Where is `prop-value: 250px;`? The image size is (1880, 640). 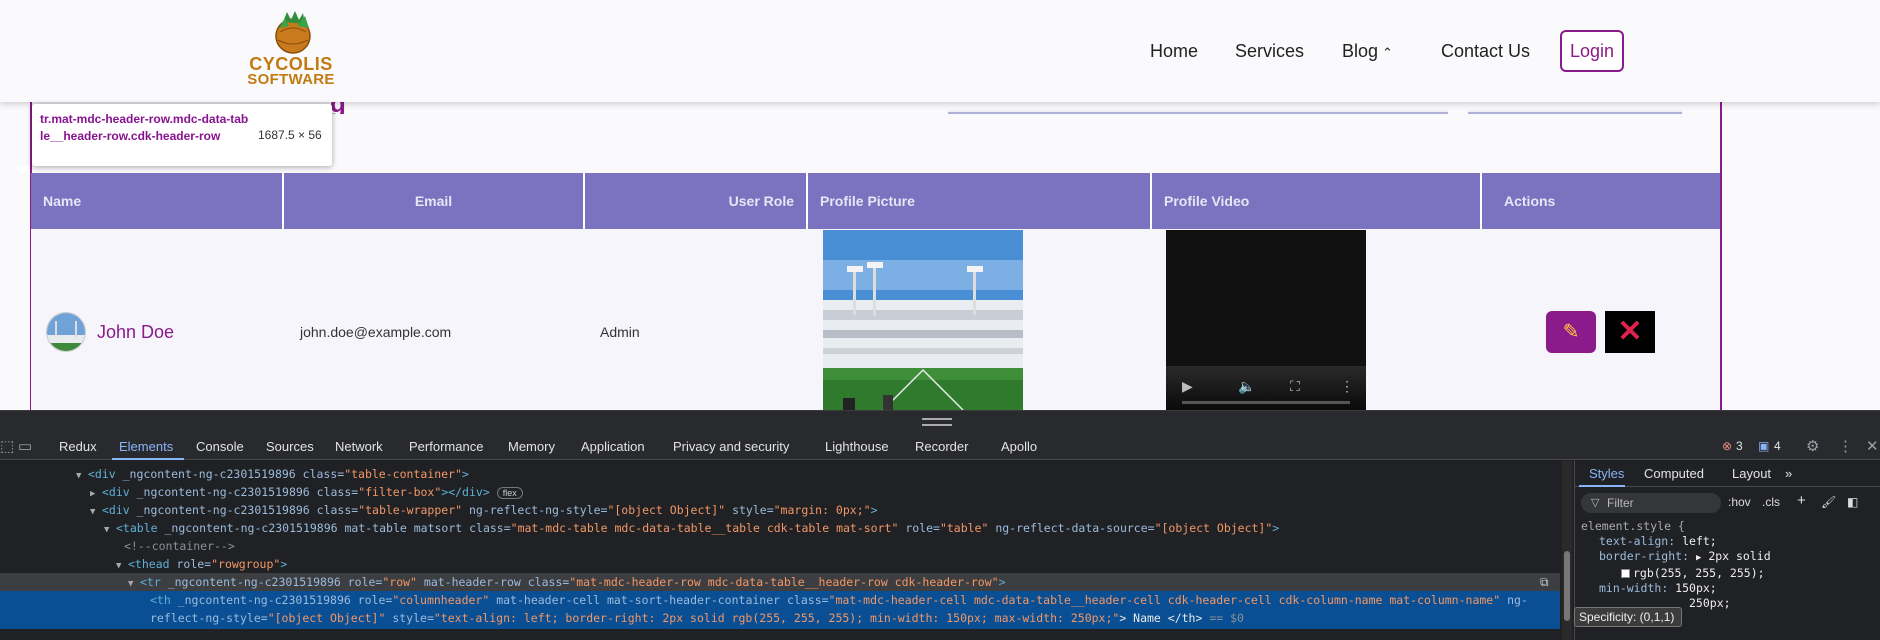
prop-value: 250px; is located at coordinates (1710, 603).